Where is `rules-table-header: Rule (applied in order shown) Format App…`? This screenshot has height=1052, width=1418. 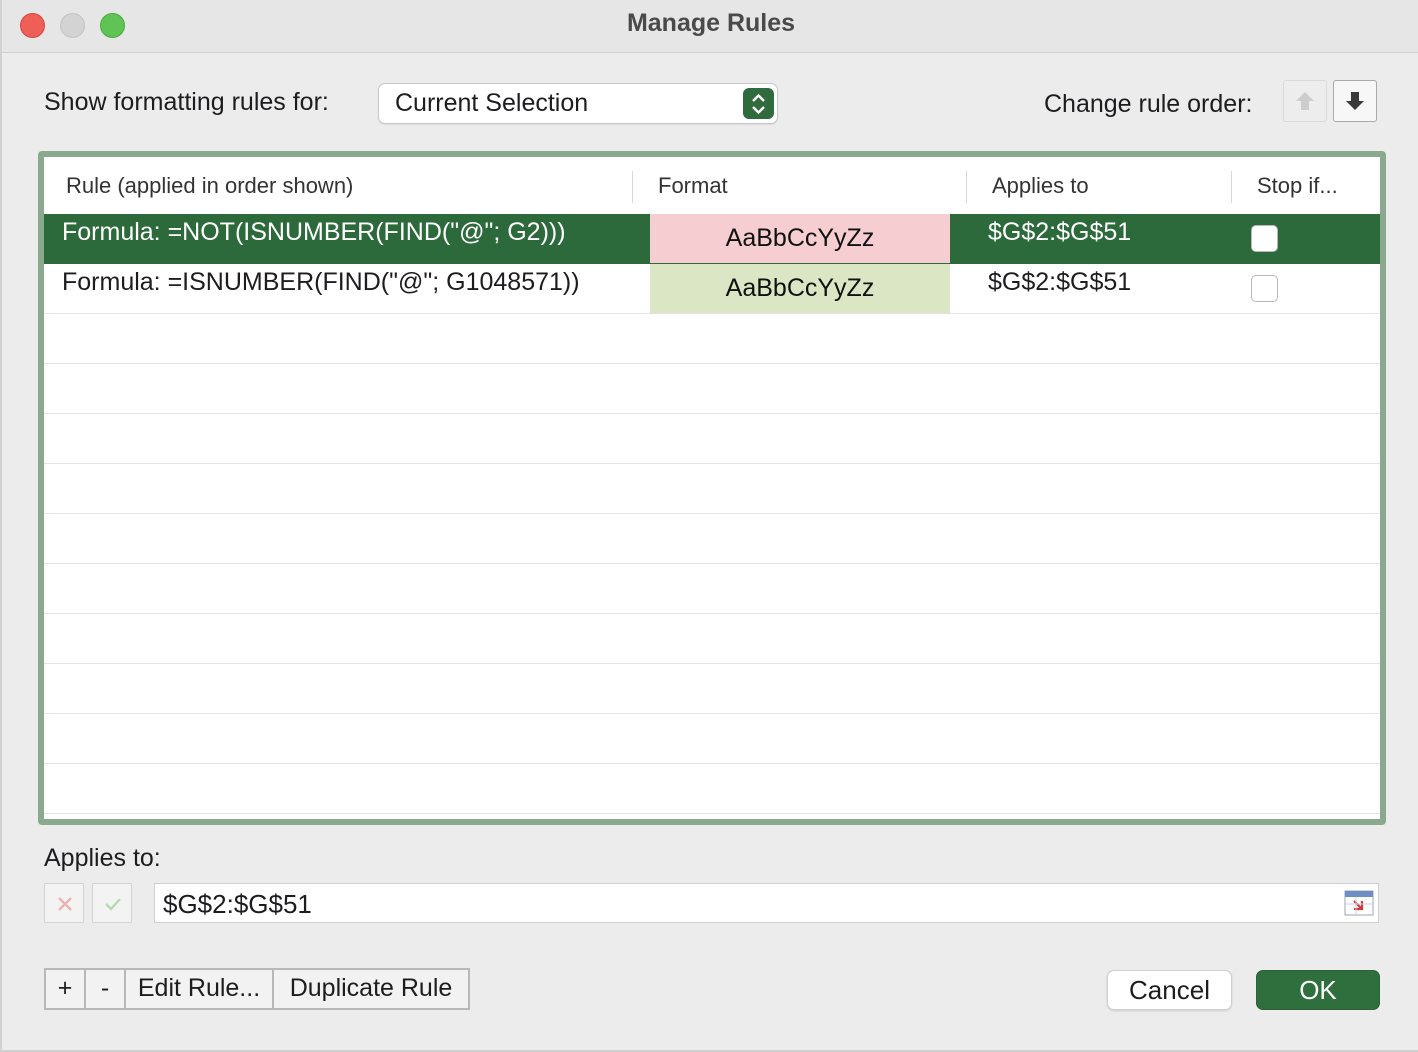 rules-table-header: Rule (applied in order shown) Format App… is located at coordinates (712, 186).